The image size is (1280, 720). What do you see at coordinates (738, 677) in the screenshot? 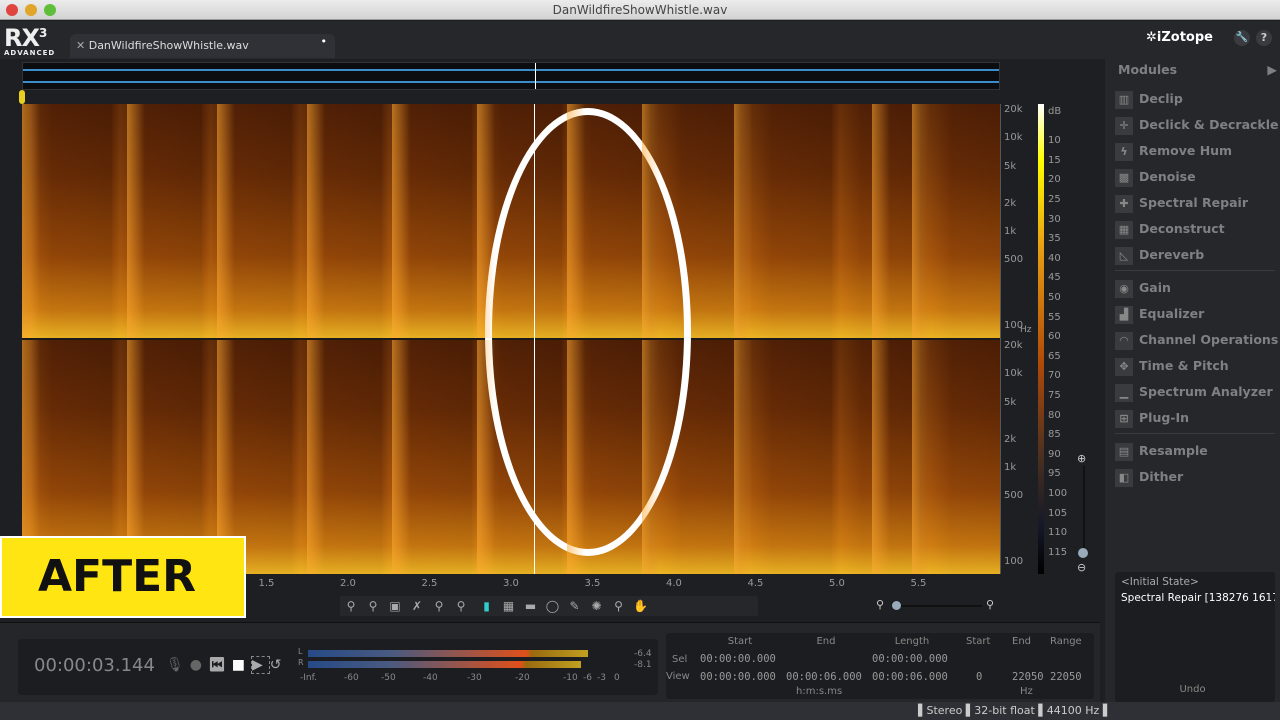
I see `view-start-field: 00:00:00.000` at bounding box center [738, 677].